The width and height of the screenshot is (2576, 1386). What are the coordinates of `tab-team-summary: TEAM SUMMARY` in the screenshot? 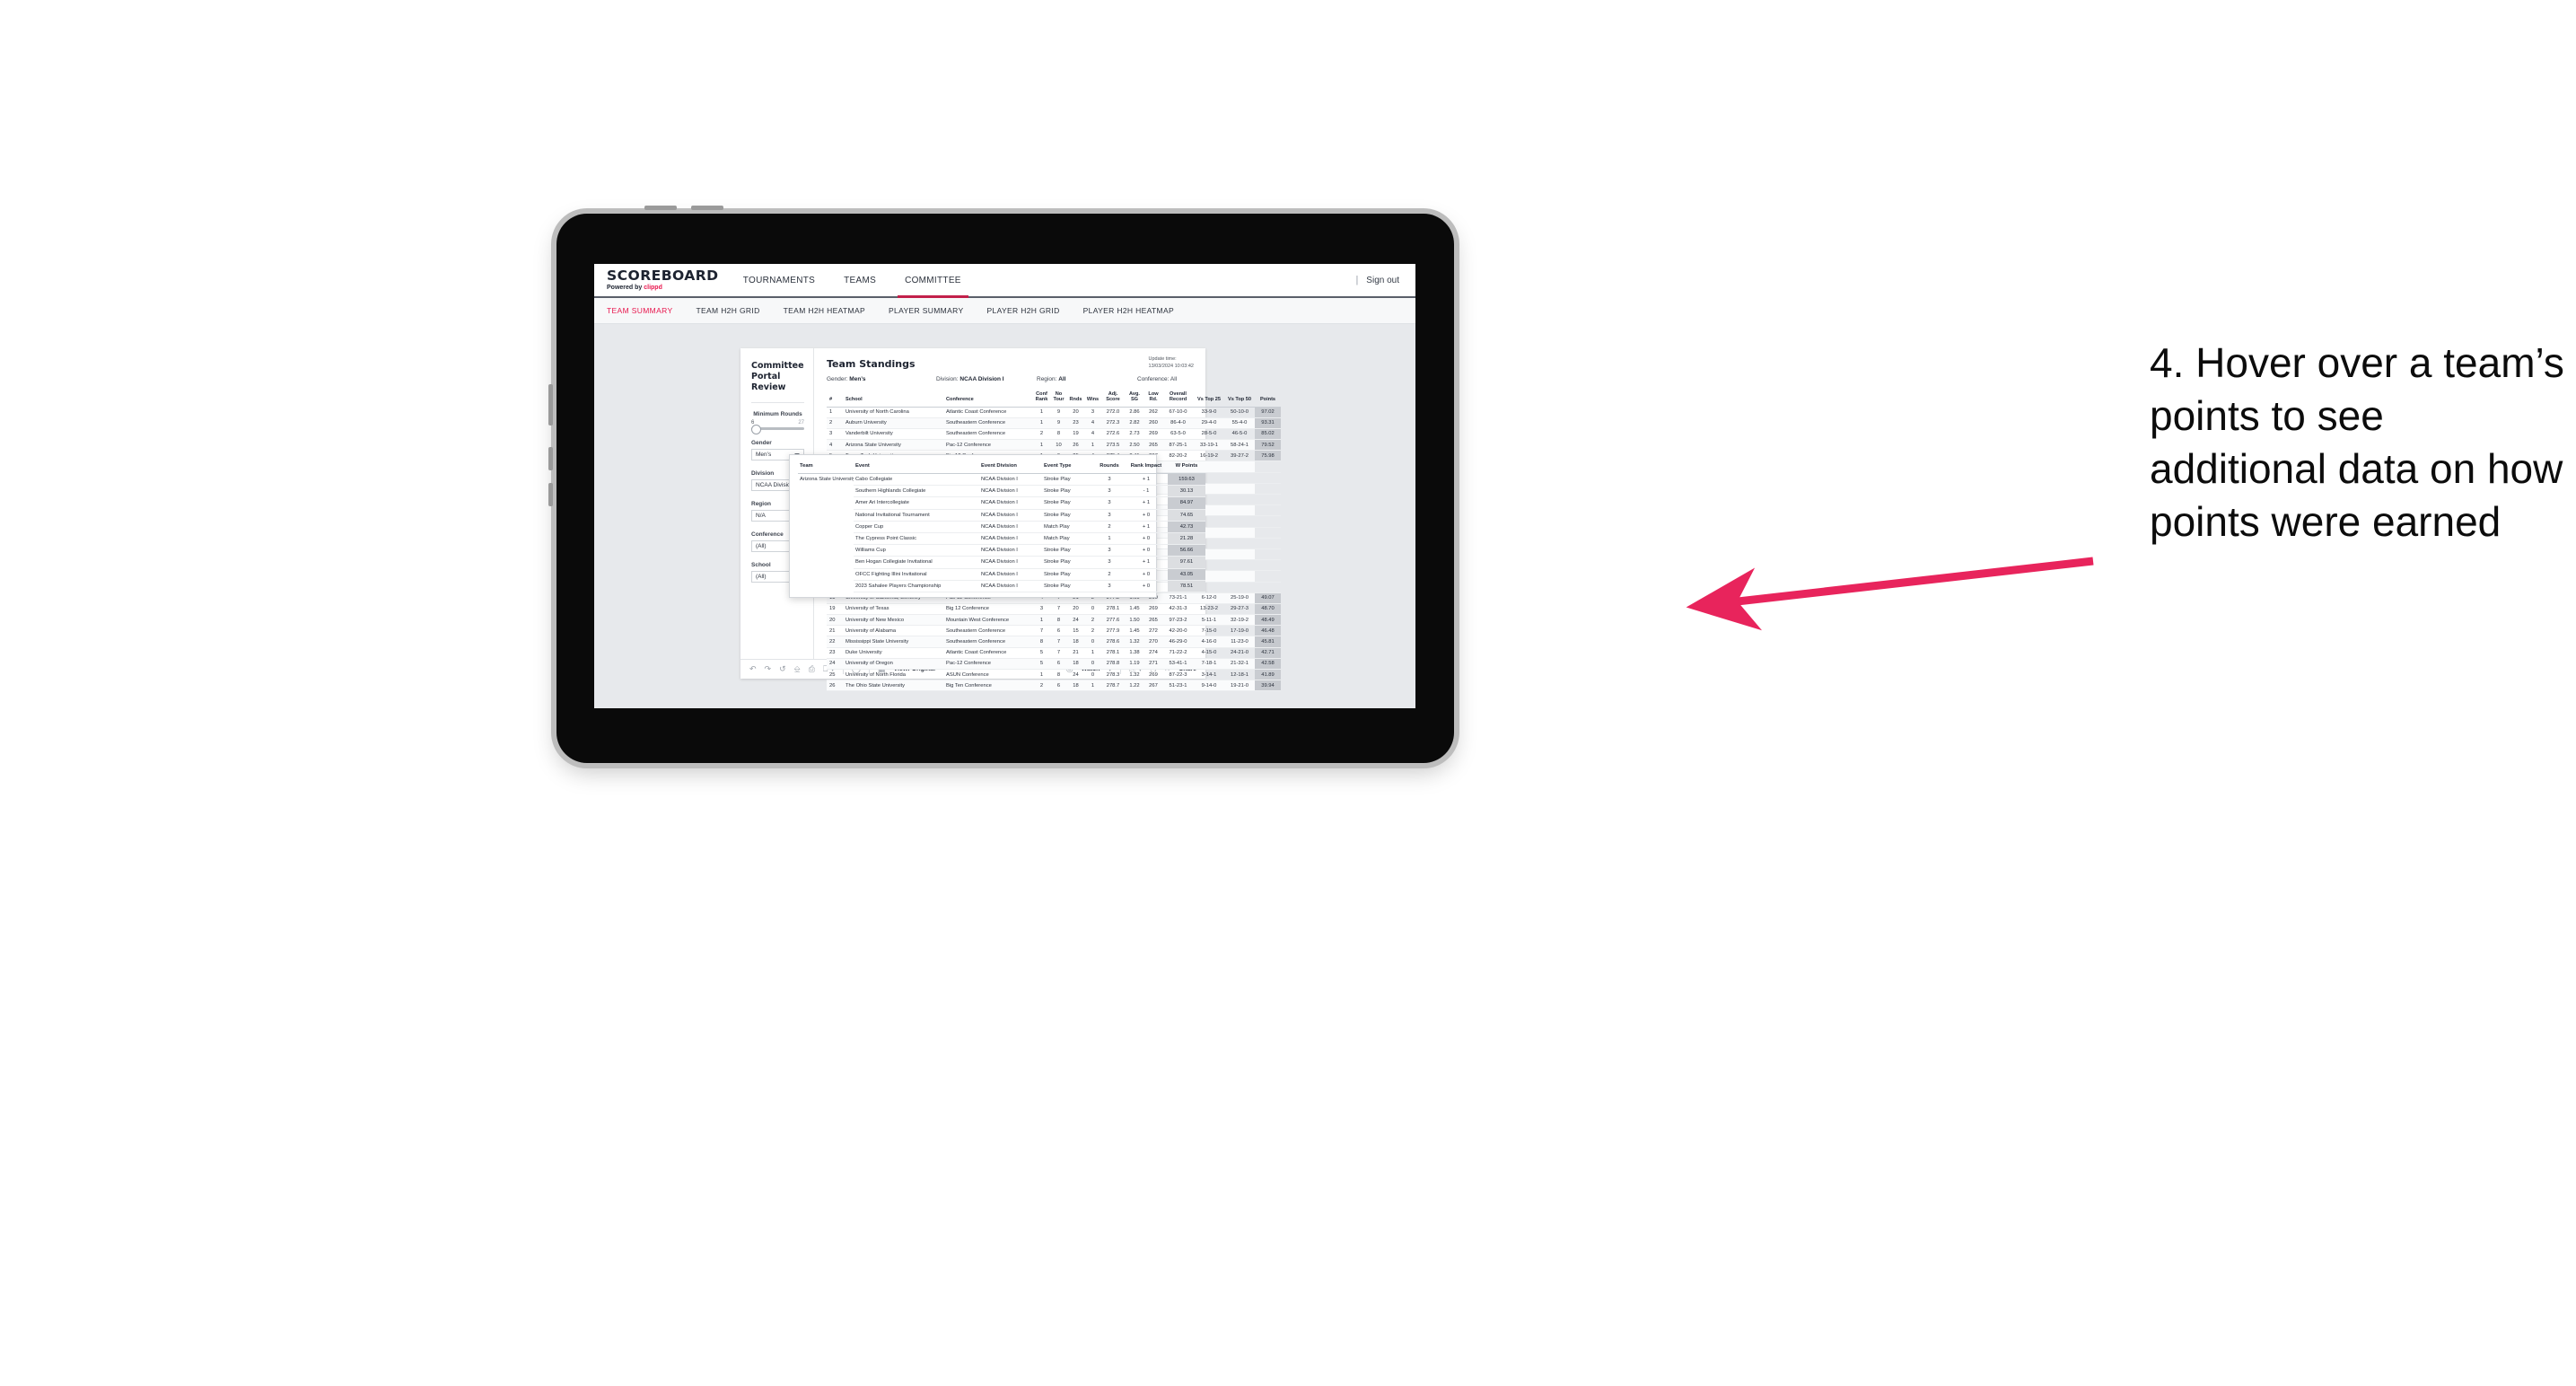 It's located at (639, 310).